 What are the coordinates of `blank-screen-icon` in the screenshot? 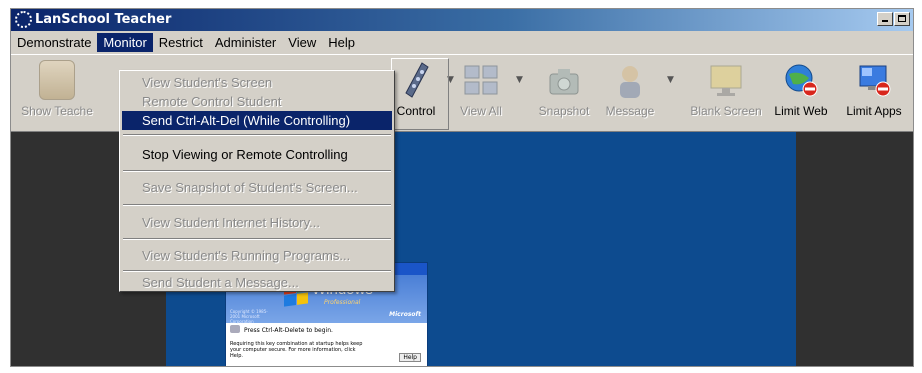 It's located at (726, 80).